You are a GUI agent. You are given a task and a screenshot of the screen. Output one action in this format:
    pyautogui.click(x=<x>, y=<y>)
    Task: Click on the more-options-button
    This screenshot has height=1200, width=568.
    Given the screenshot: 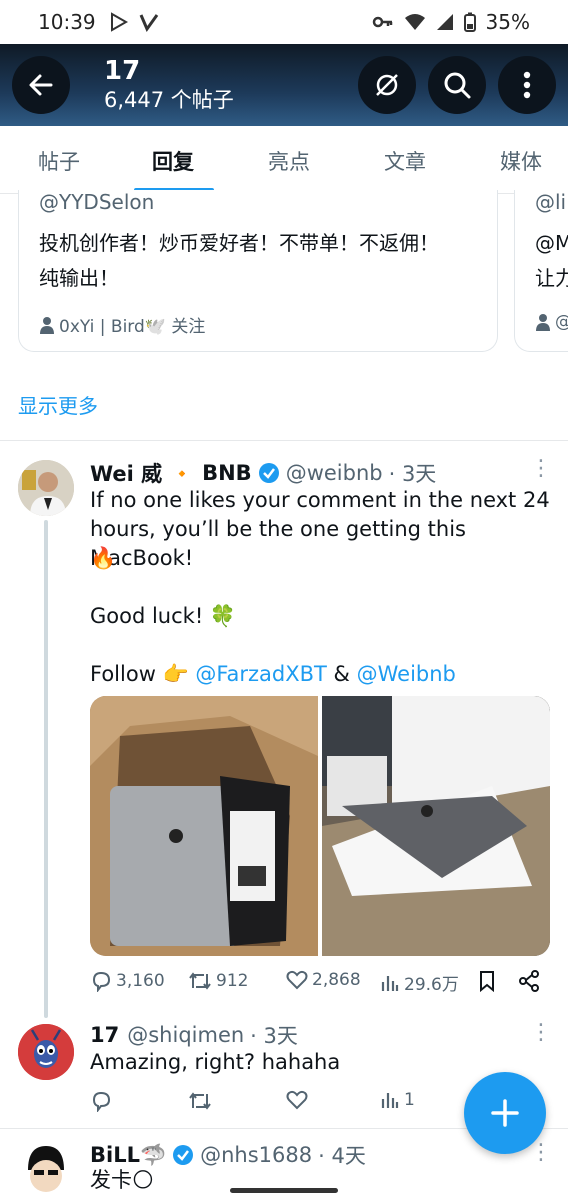 What is the action you would take?
    pyautogui.click(x=527, y=85)
    